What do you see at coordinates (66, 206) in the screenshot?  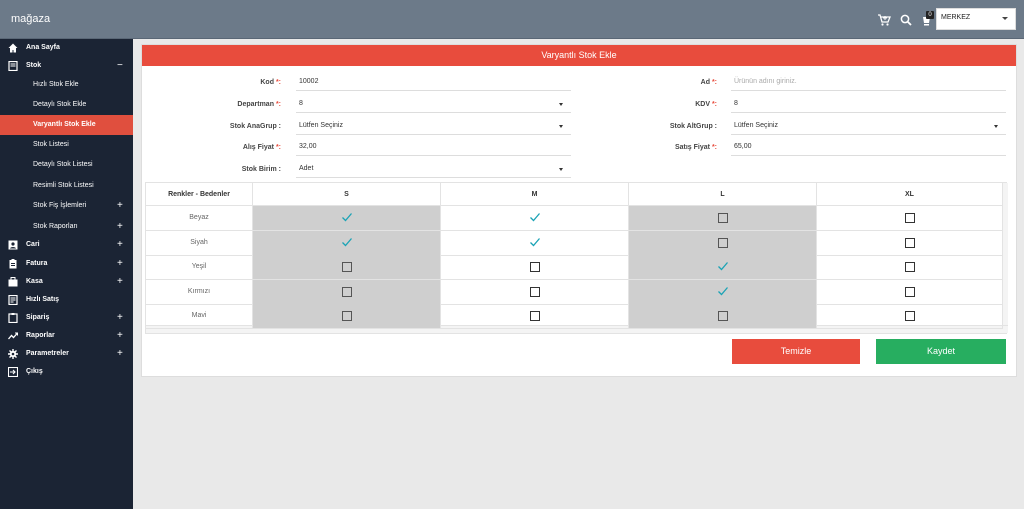 I see `sidebar-subitem-stock-slips: Stok Fiş İşlemleri +` at bounding box center [66, 206].